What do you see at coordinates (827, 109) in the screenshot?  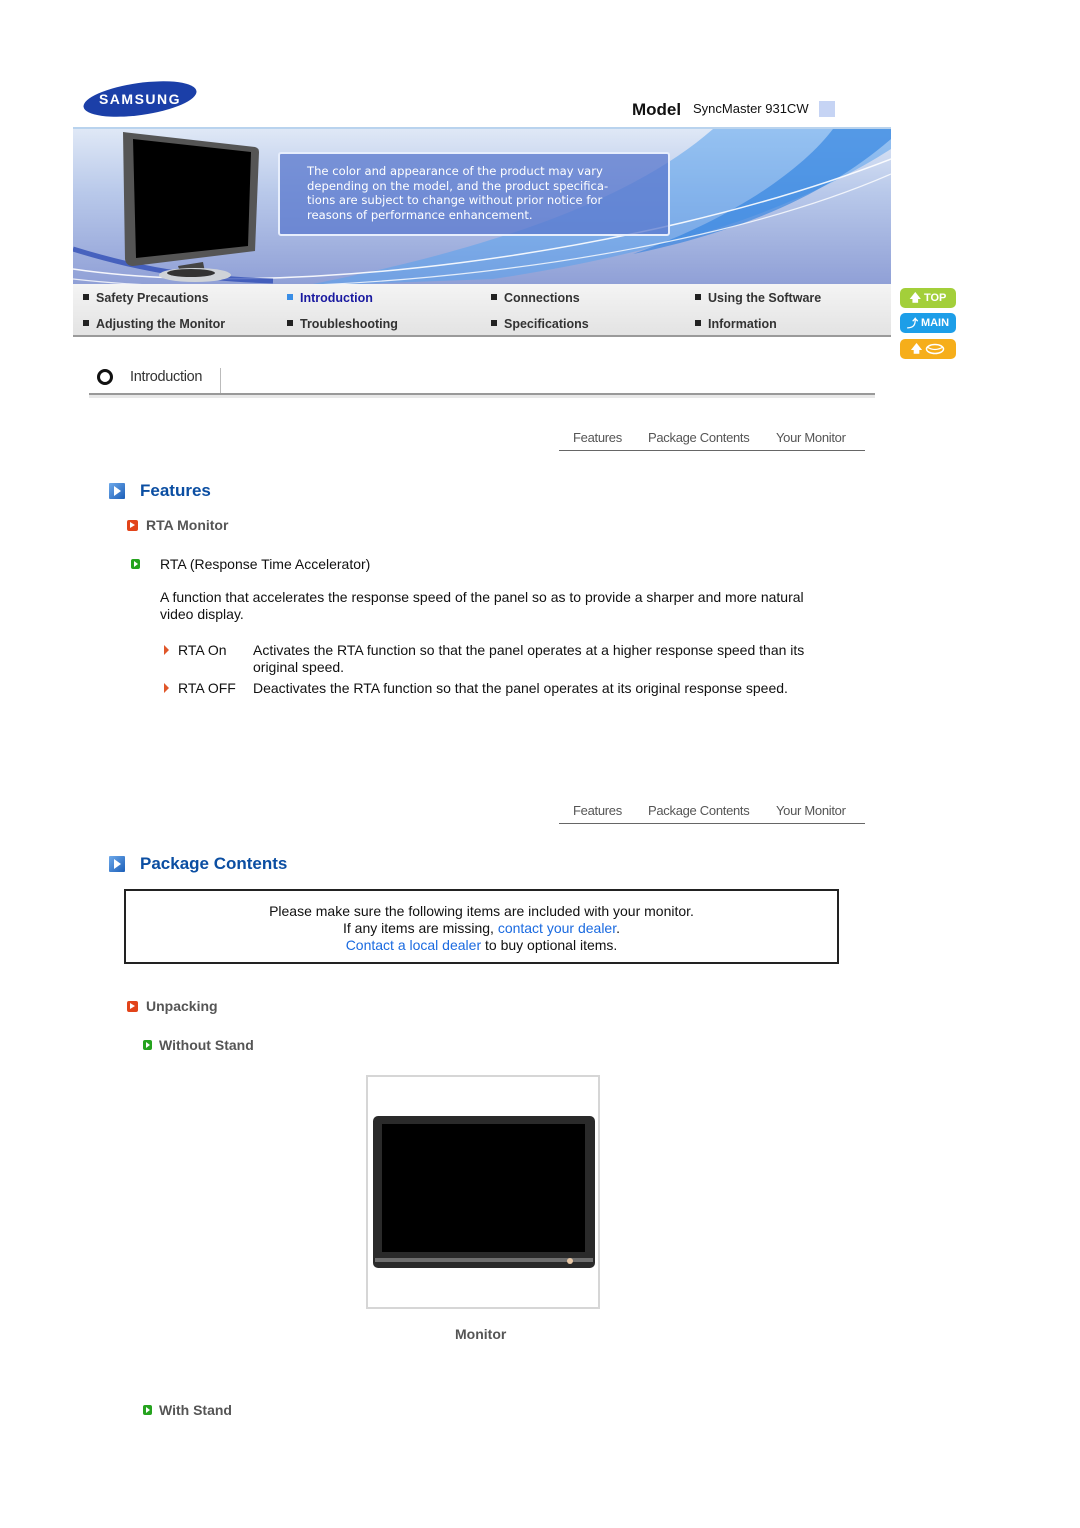 I see `model-color-swatch` at bounding box center [827, 109].